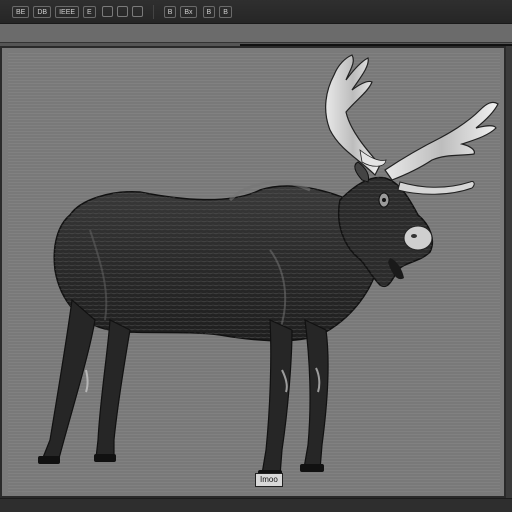  I want to click on document-name-label: Imoo, so click(269, 480).